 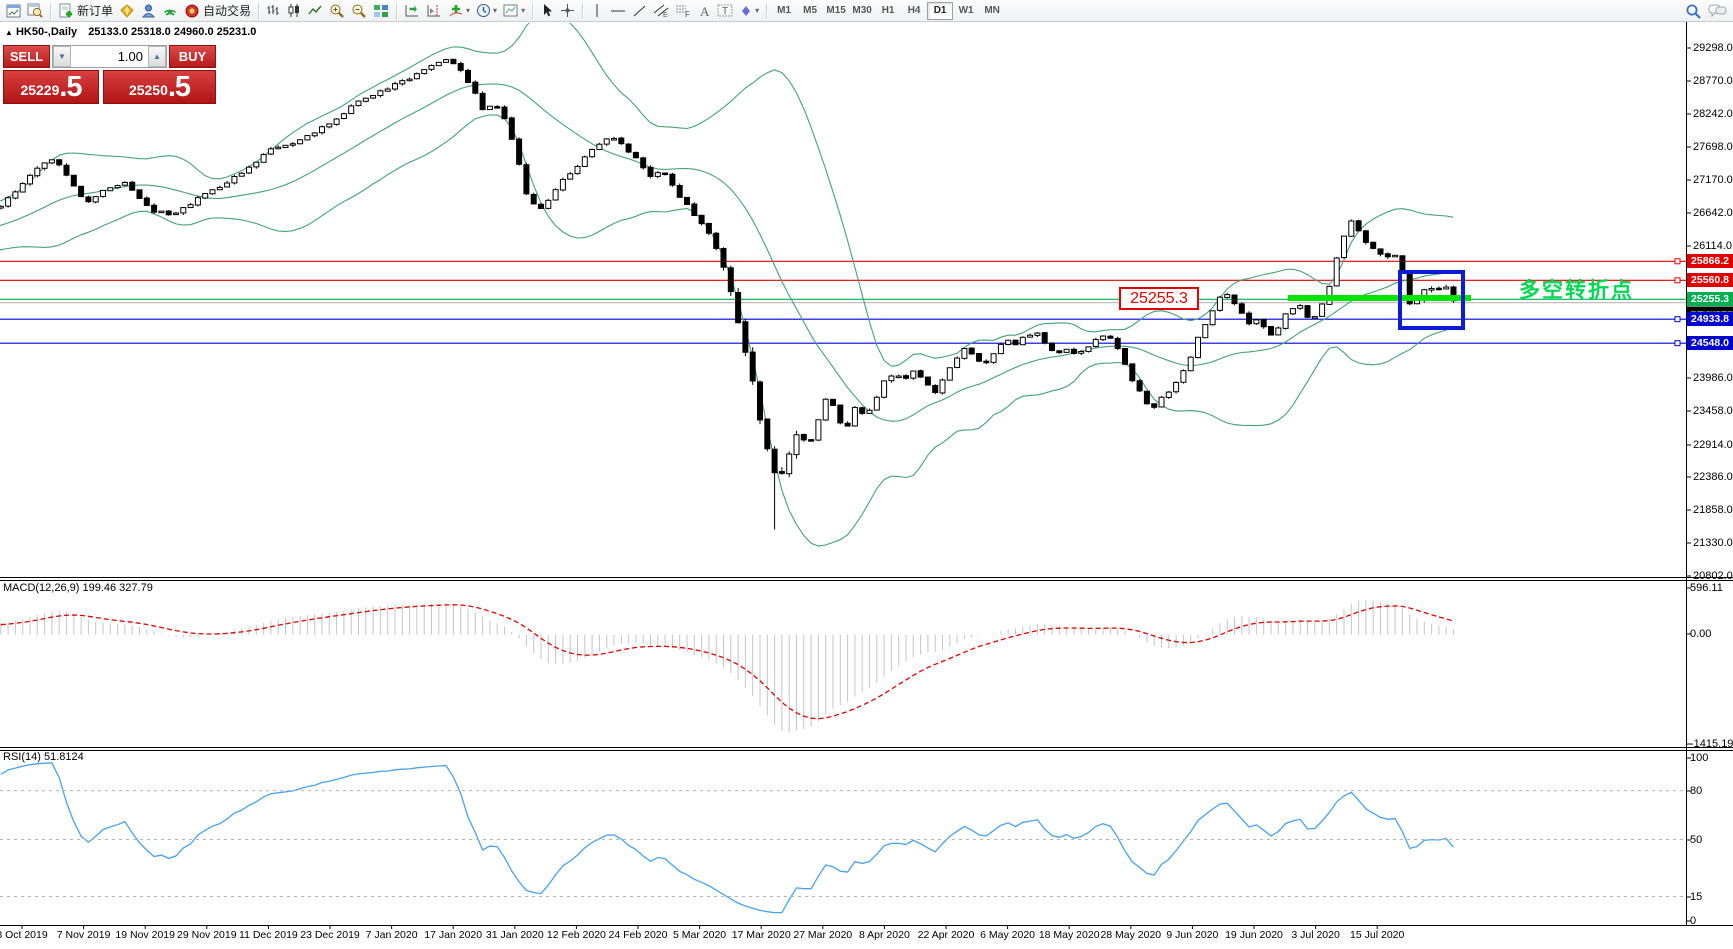 What do you see at coordinates (884, 935) in the screenshot?
I see `date-axis-label: 8 Apr 2020` at bounding box center [884, 935].